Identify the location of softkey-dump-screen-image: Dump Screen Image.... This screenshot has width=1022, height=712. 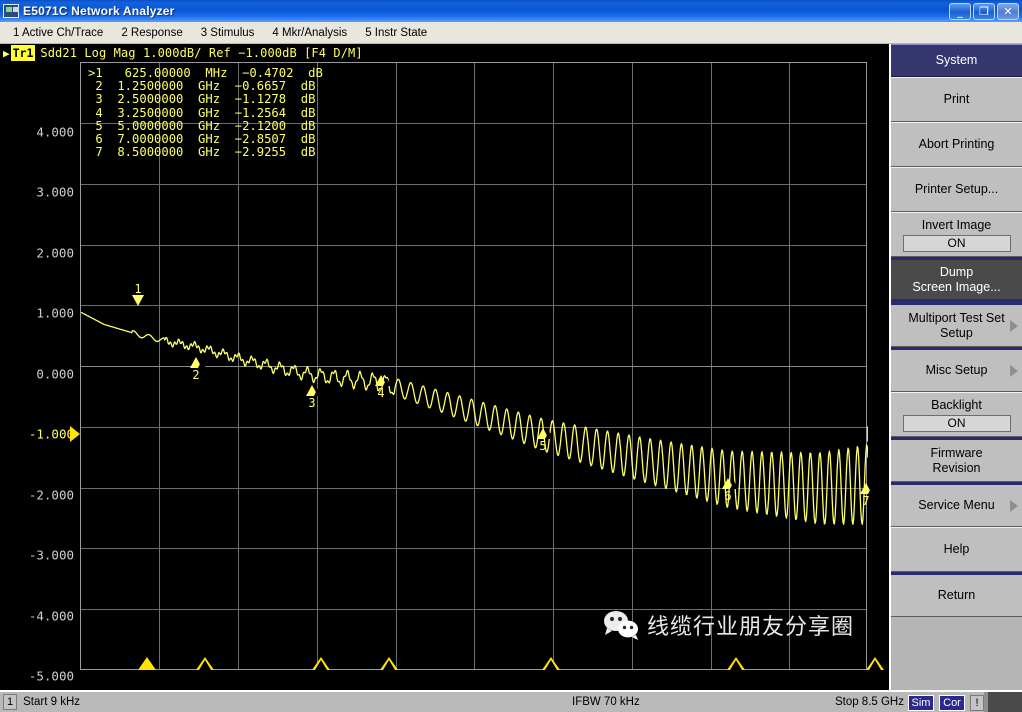
(956, 279).